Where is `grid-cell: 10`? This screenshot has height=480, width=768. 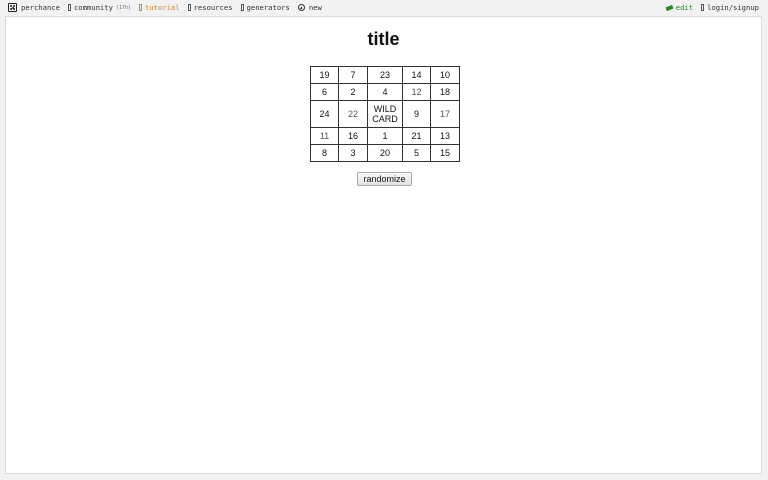 grid-cell: 10 is located at coordinates (445, 75).